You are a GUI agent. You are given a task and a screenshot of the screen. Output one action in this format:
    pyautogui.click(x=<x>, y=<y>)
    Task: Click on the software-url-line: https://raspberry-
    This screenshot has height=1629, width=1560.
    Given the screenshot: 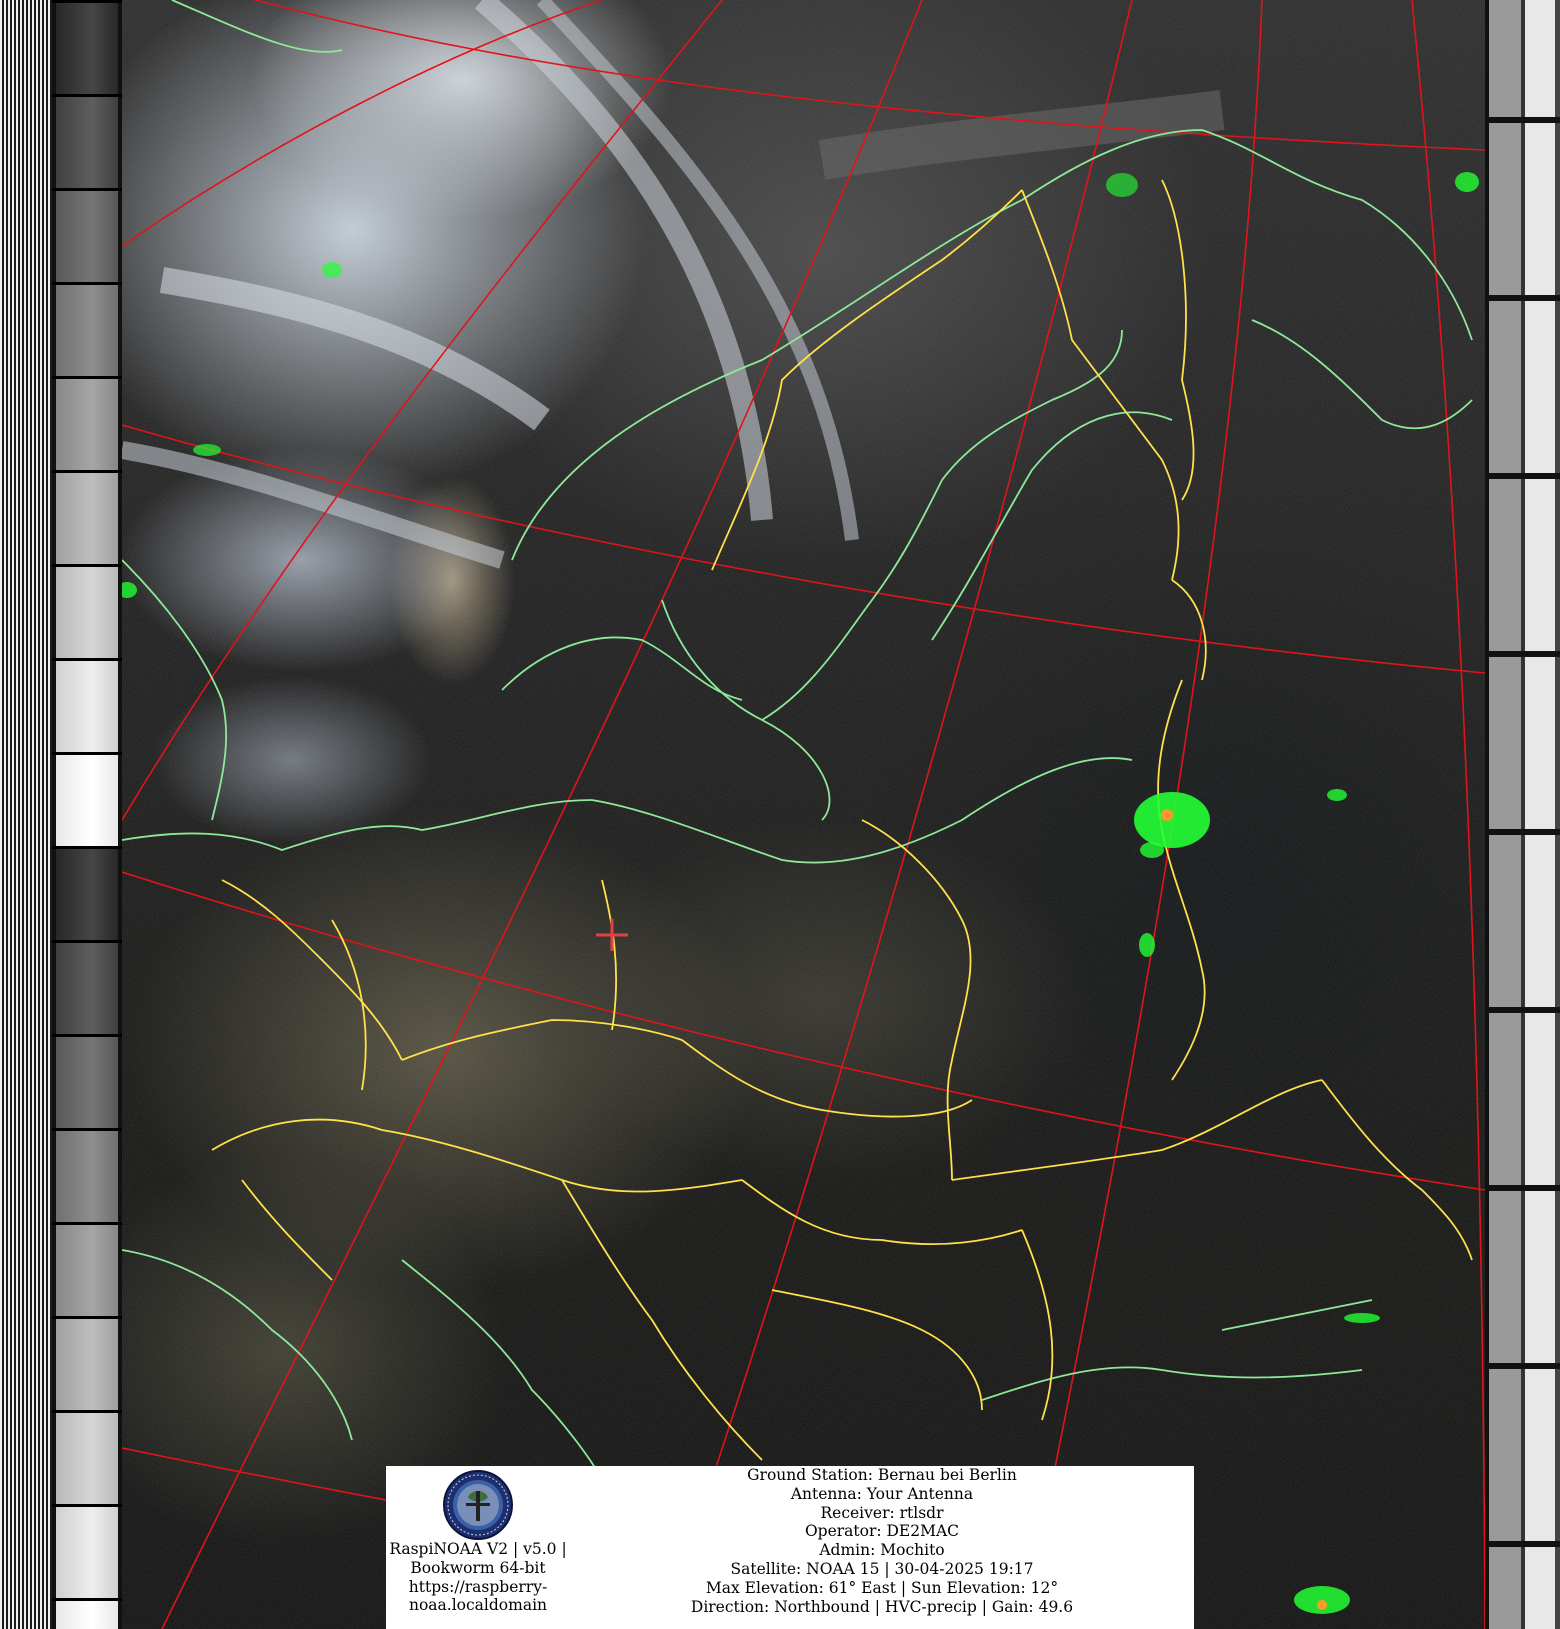 What is the action you would take?
    pyautogui.click(x=478, y=1586)
    